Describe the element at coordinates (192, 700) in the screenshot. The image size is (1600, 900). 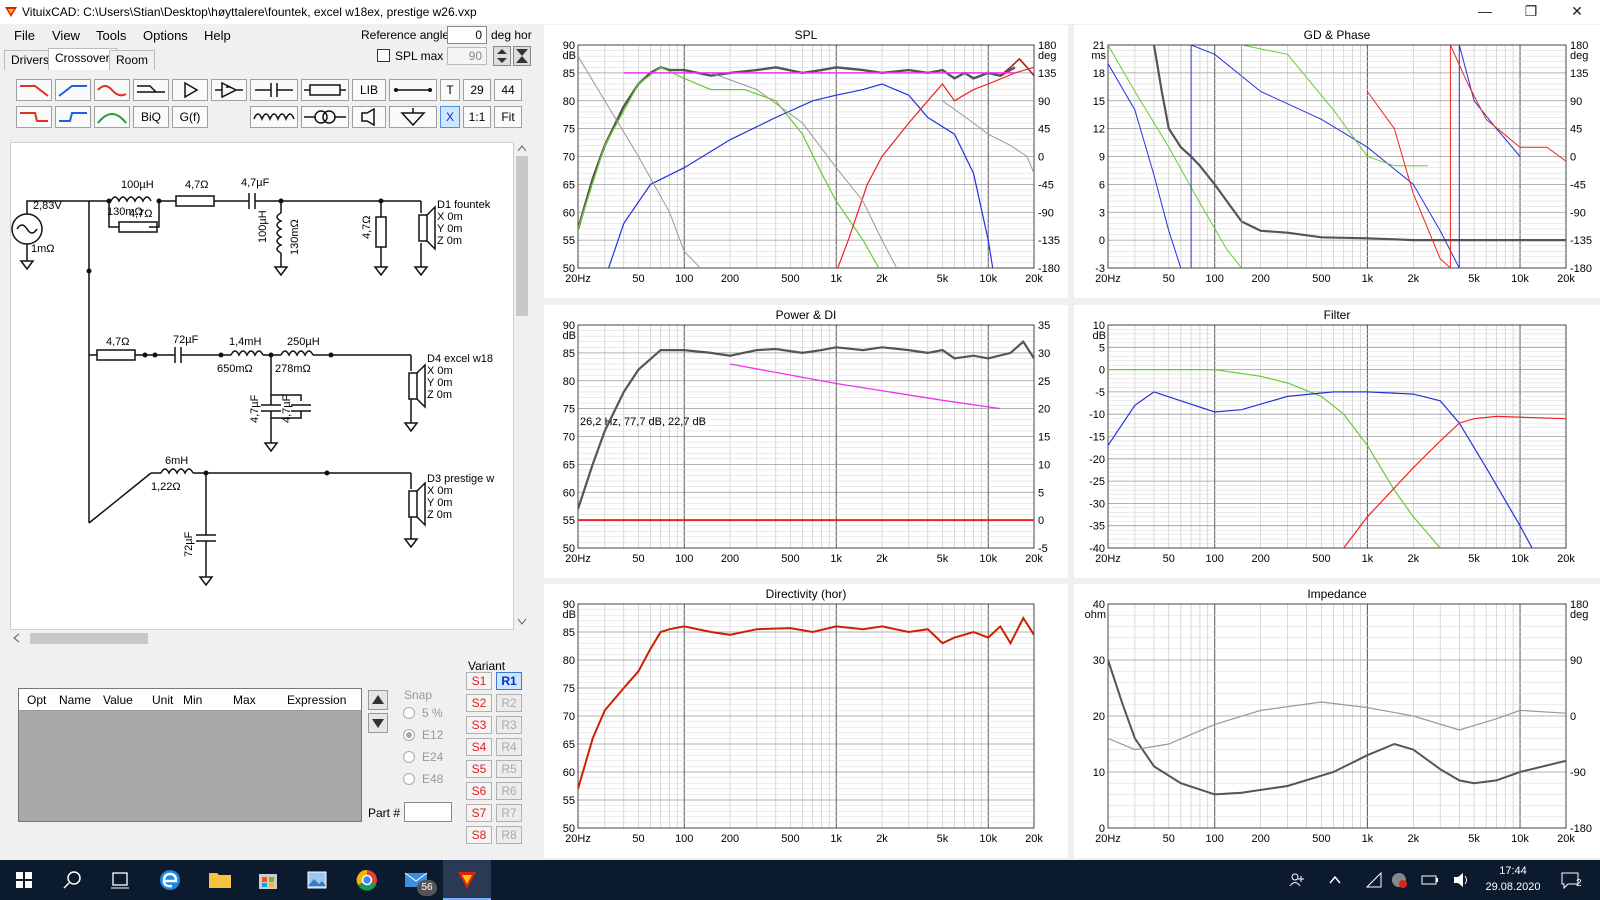
I see `col-min: Min` at that location.